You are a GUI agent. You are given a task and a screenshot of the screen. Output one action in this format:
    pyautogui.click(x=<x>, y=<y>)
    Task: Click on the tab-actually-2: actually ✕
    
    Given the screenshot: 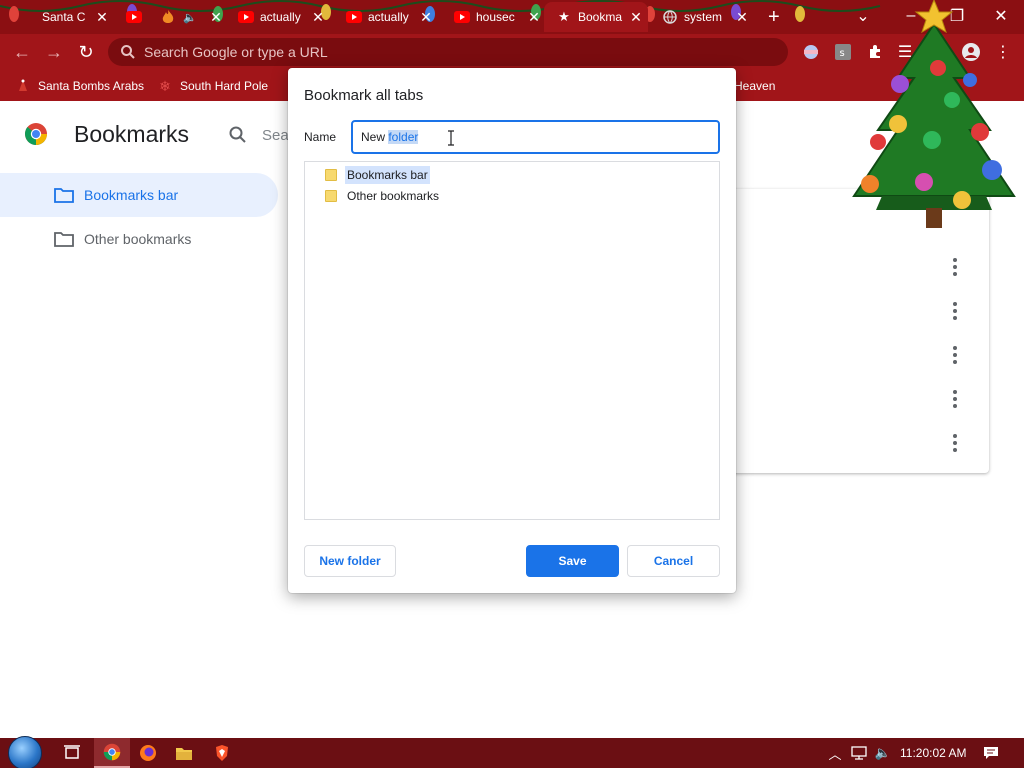 What is the action you would take?
    pyautogui.click(x=388, y=17)
    